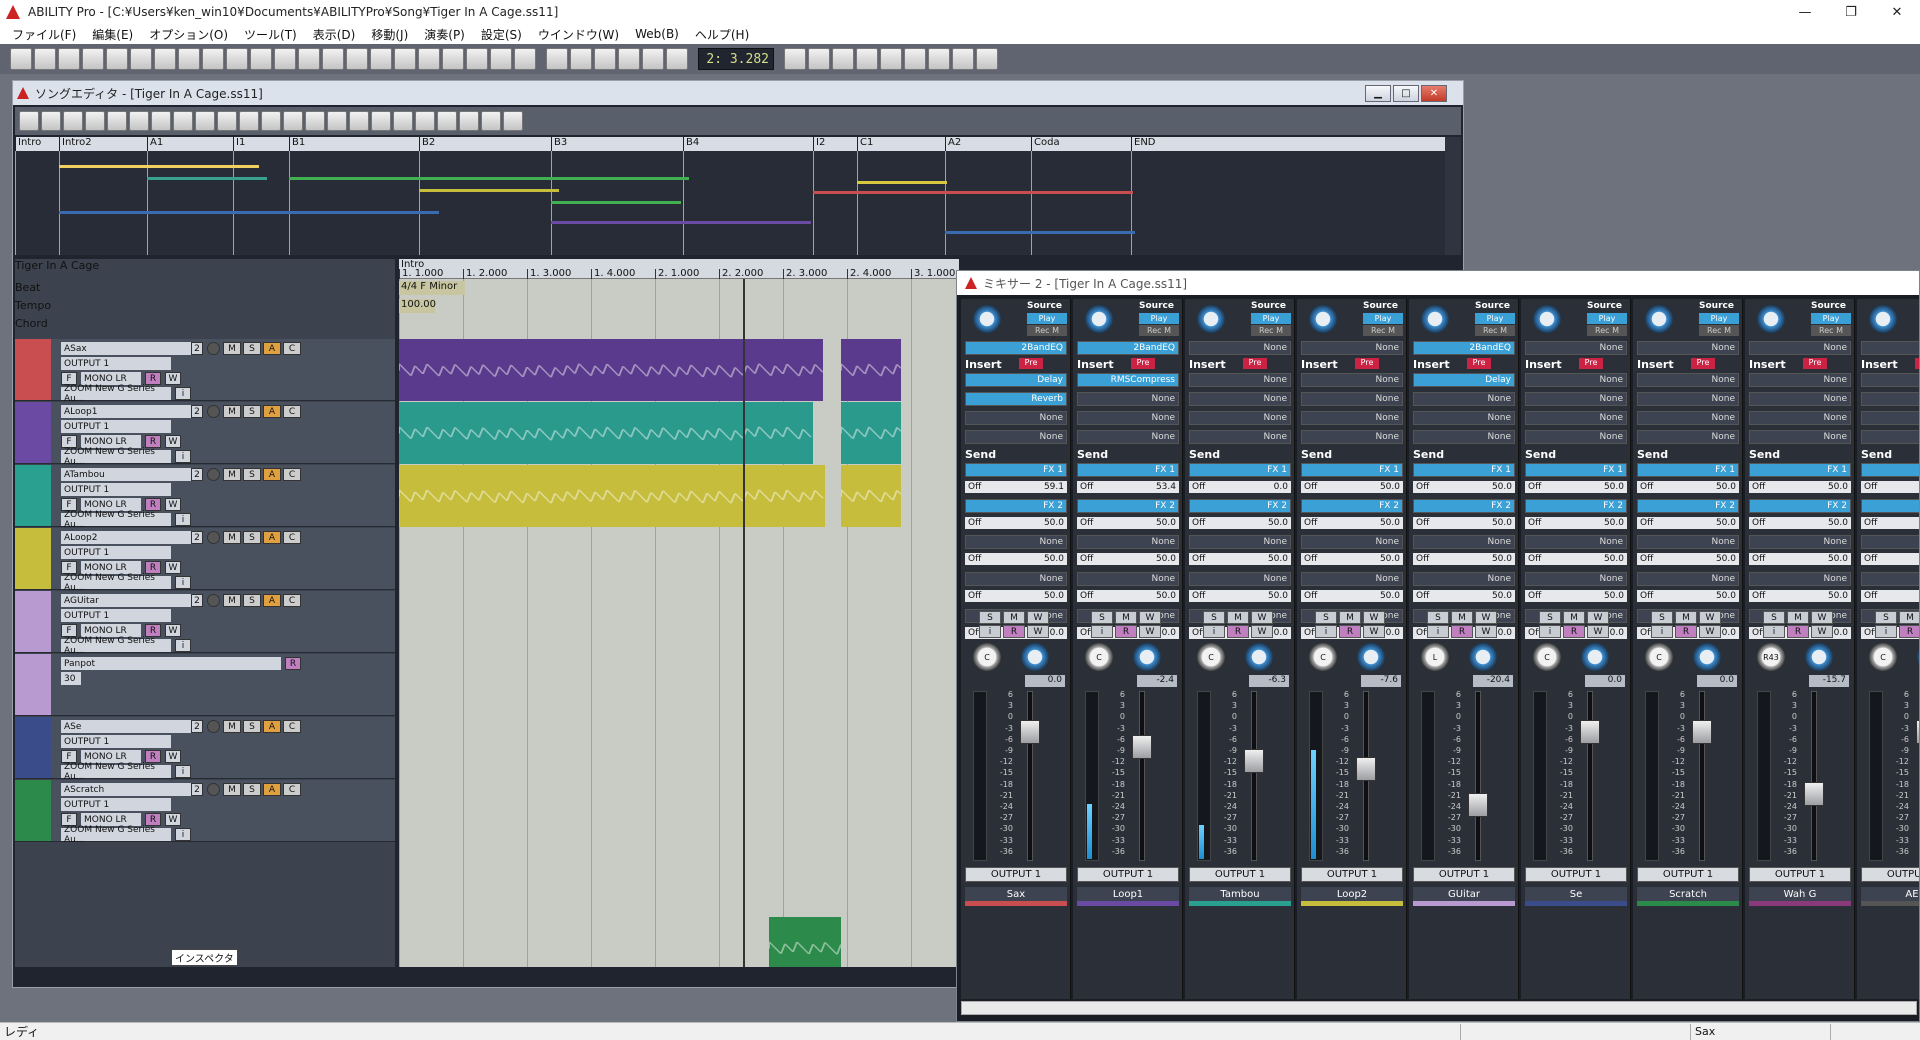 The width and height of the screenshot is (1920, 1040). I want to click on track-info-button: i, so click(183, 456).